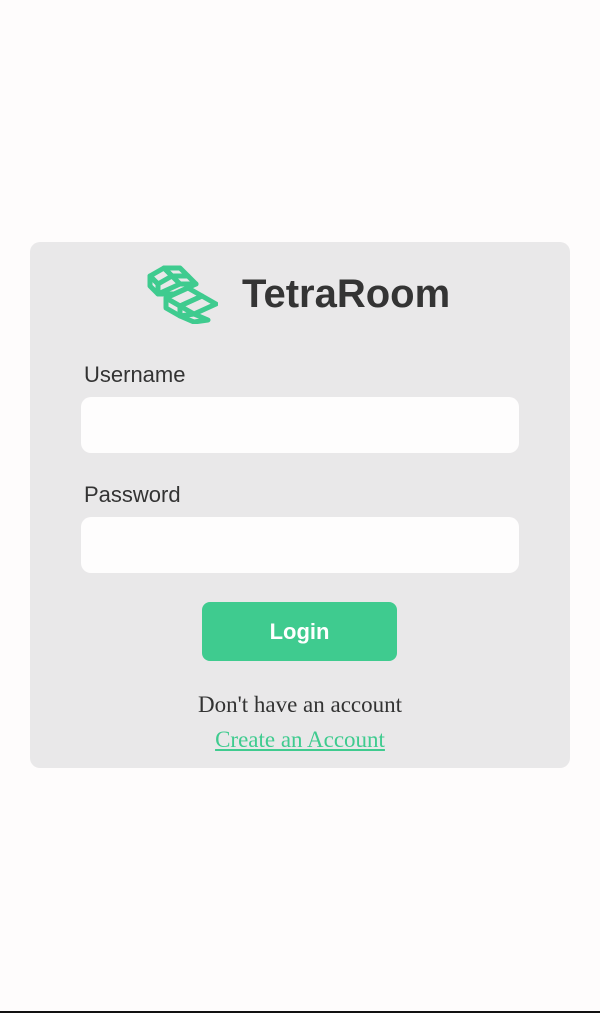 The image size is (600, 1013). What do you see at coordinates (135, 374) in the screenshot?
I see `username-label: Username` at bounding box center [135, 374].